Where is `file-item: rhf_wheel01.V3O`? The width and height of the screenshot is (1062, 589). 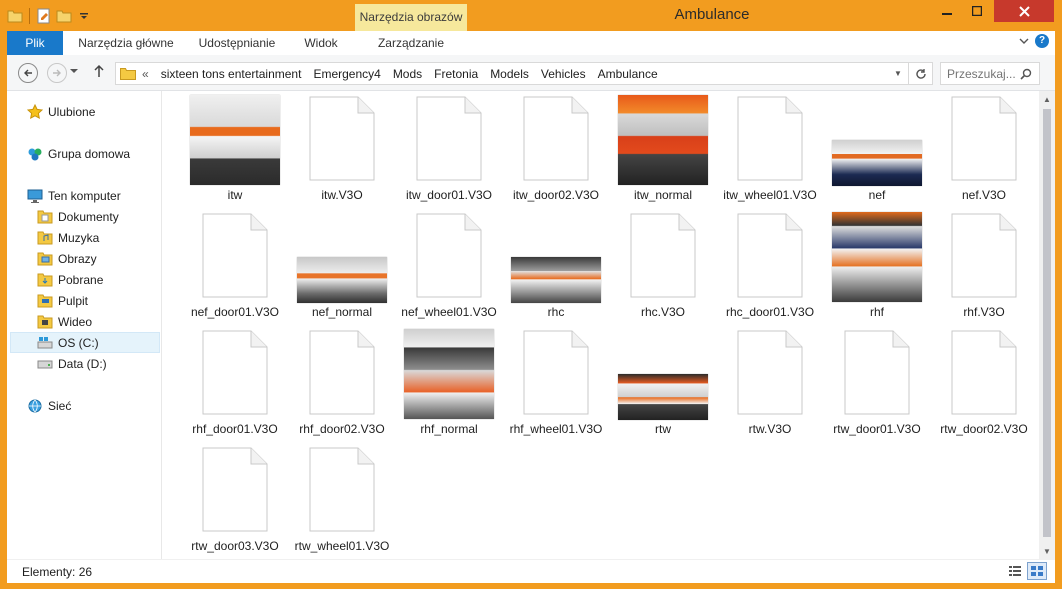
file-item: rhf_wheel01.V3O is located at coordinates (556, 381).